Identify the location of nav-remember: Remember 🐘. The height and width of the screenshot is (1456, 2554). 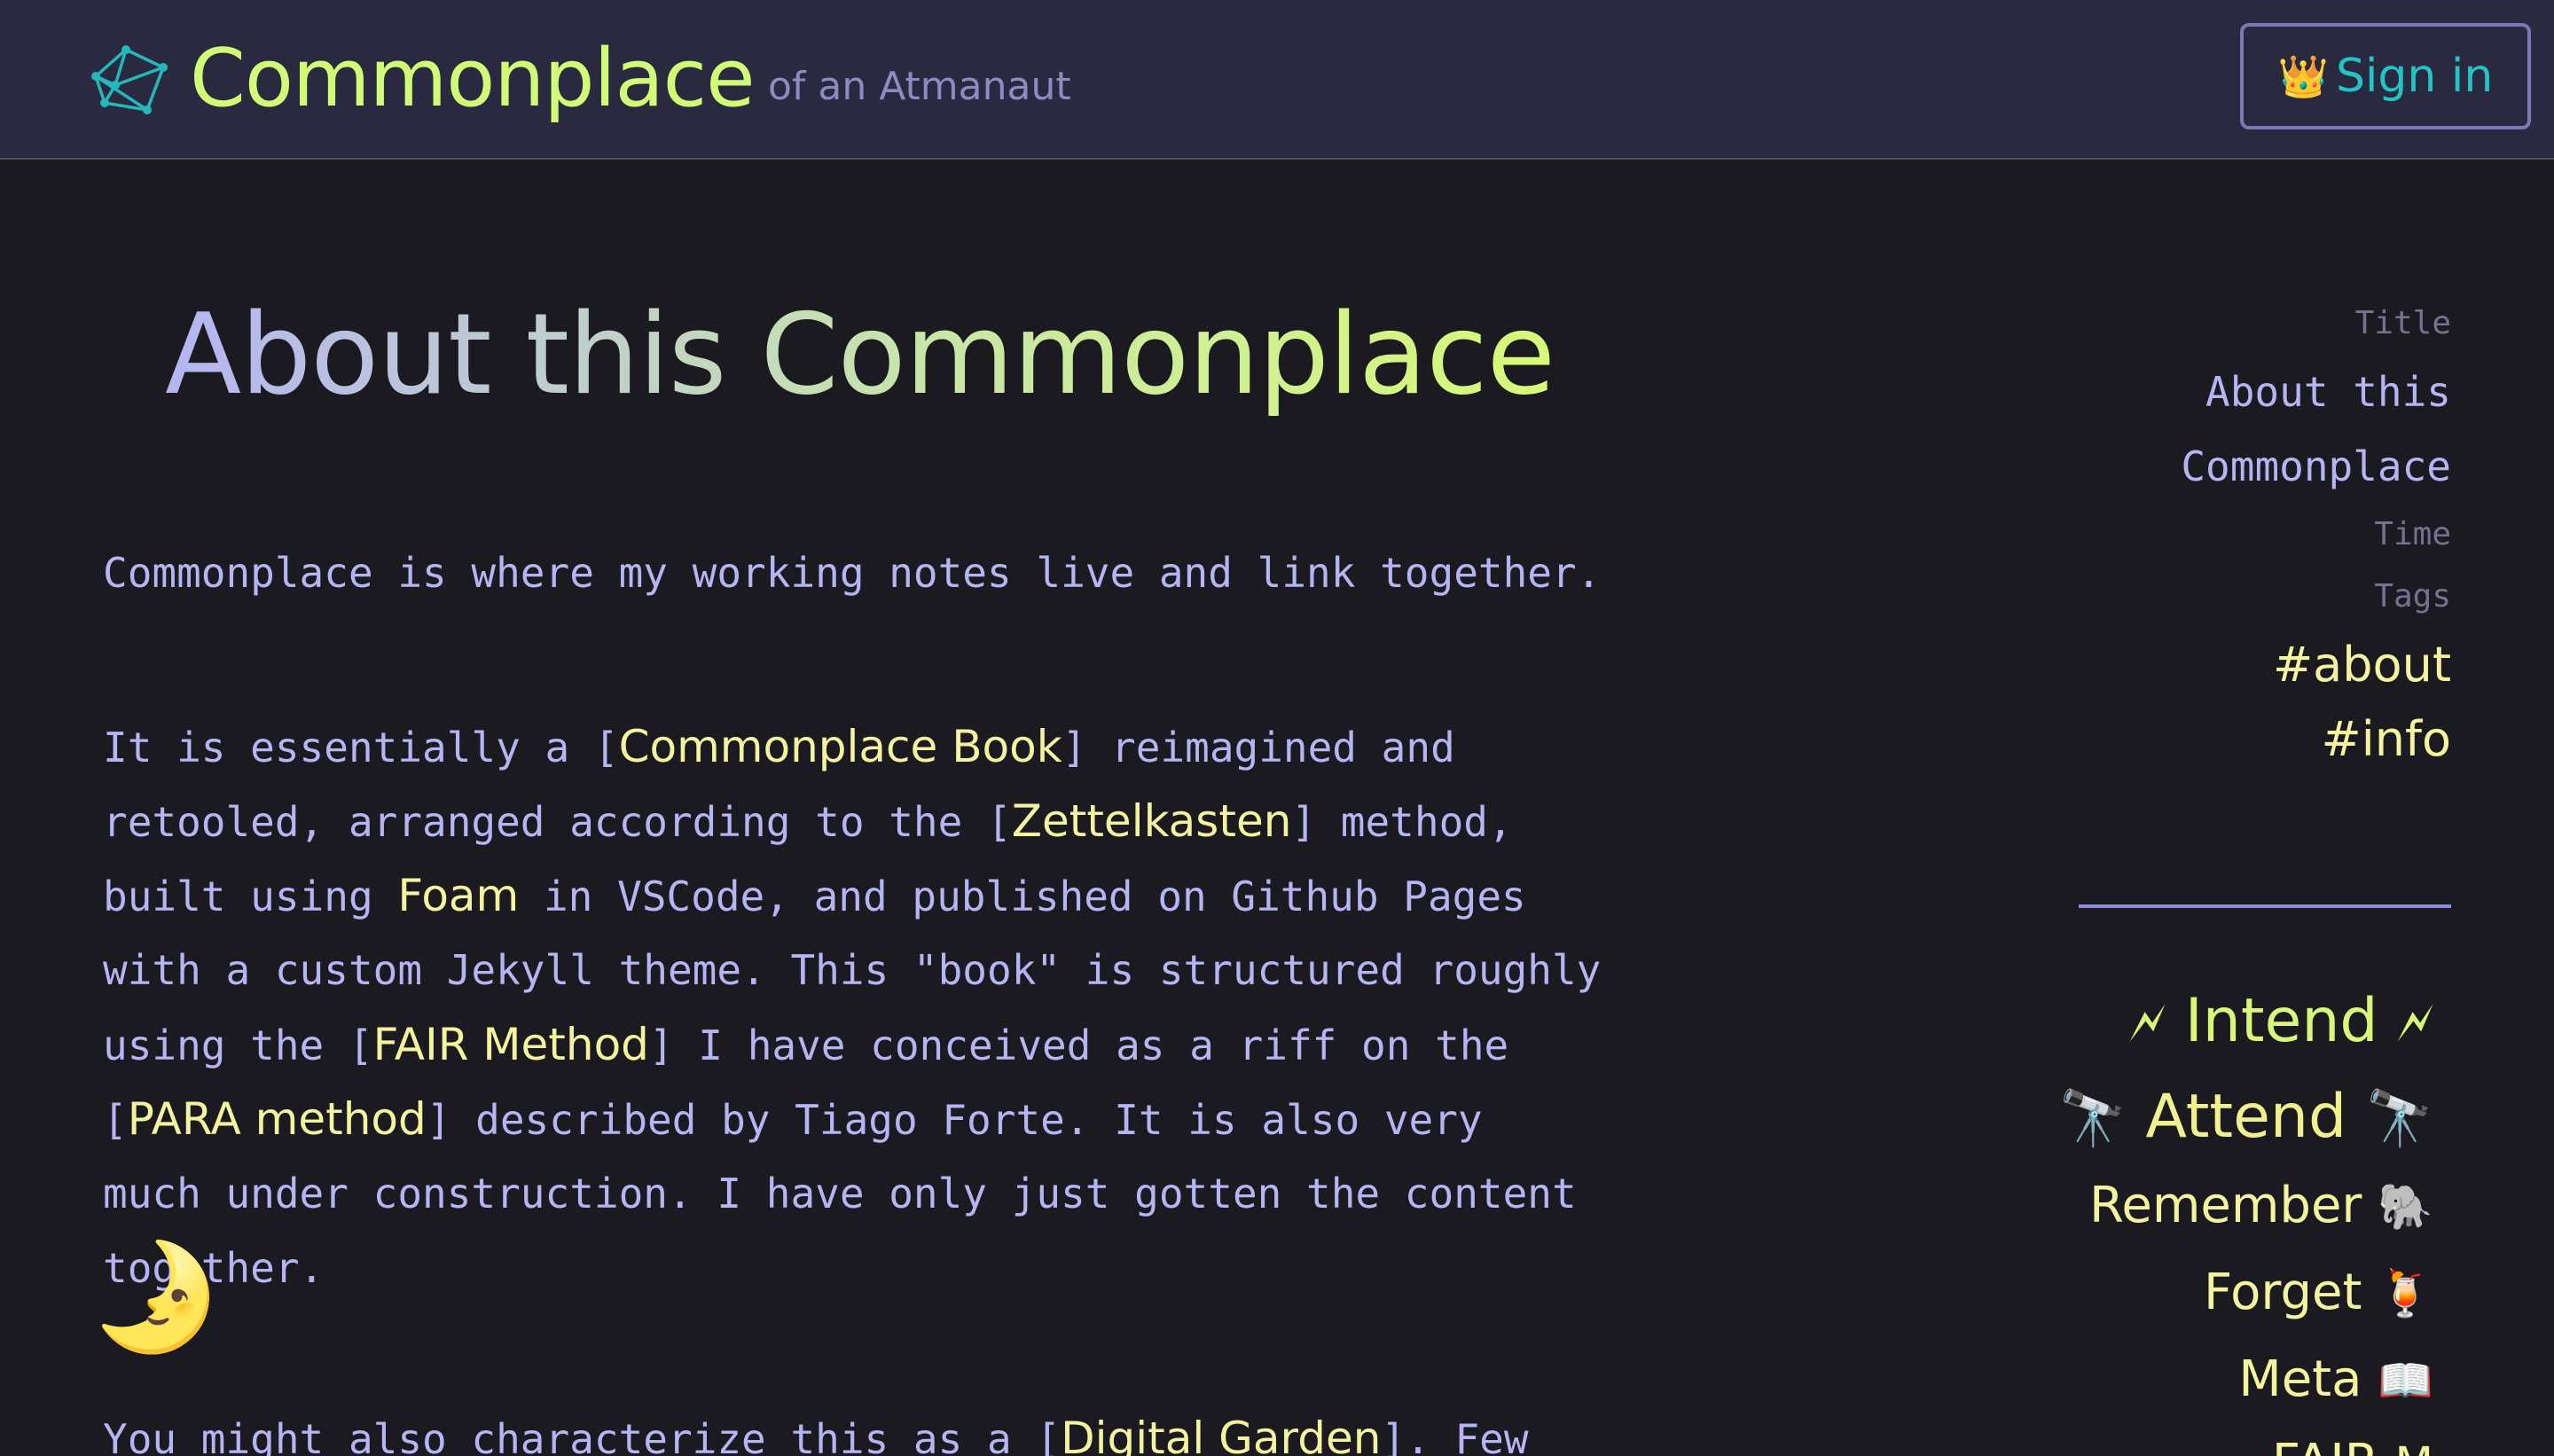
(2236, 1206).